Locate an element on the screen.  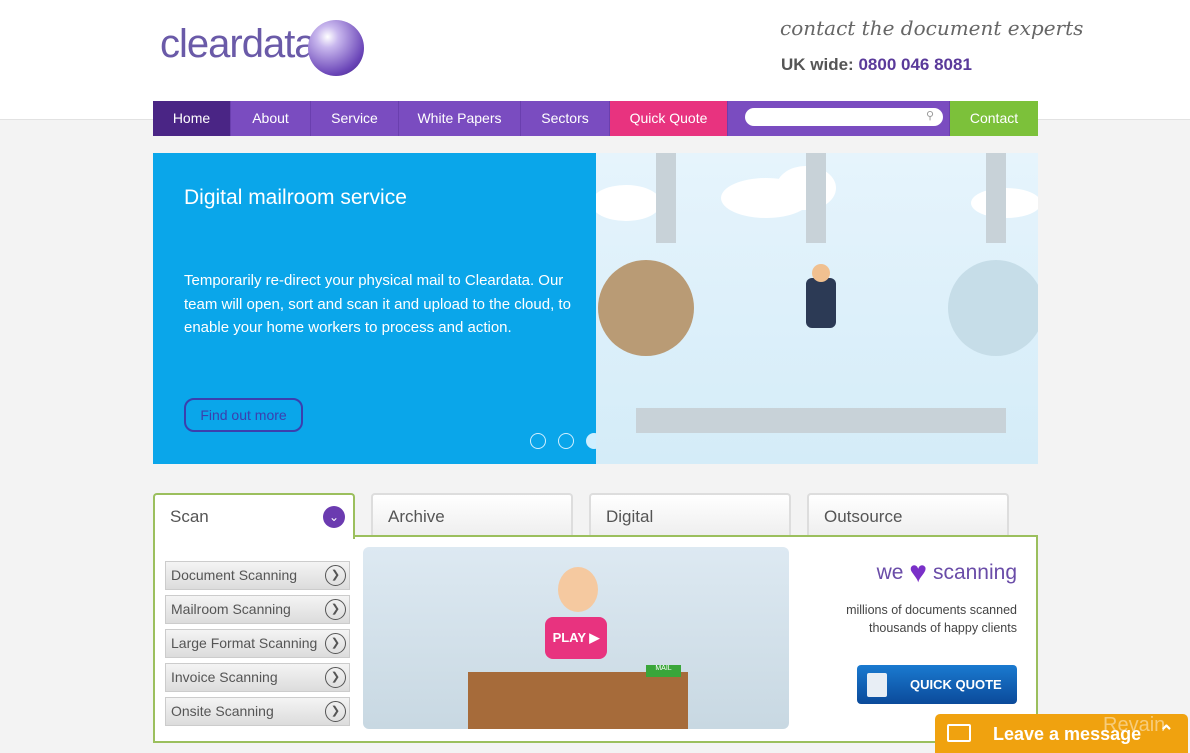
link-label: Document Scanning is located at coordinates (234, 575).